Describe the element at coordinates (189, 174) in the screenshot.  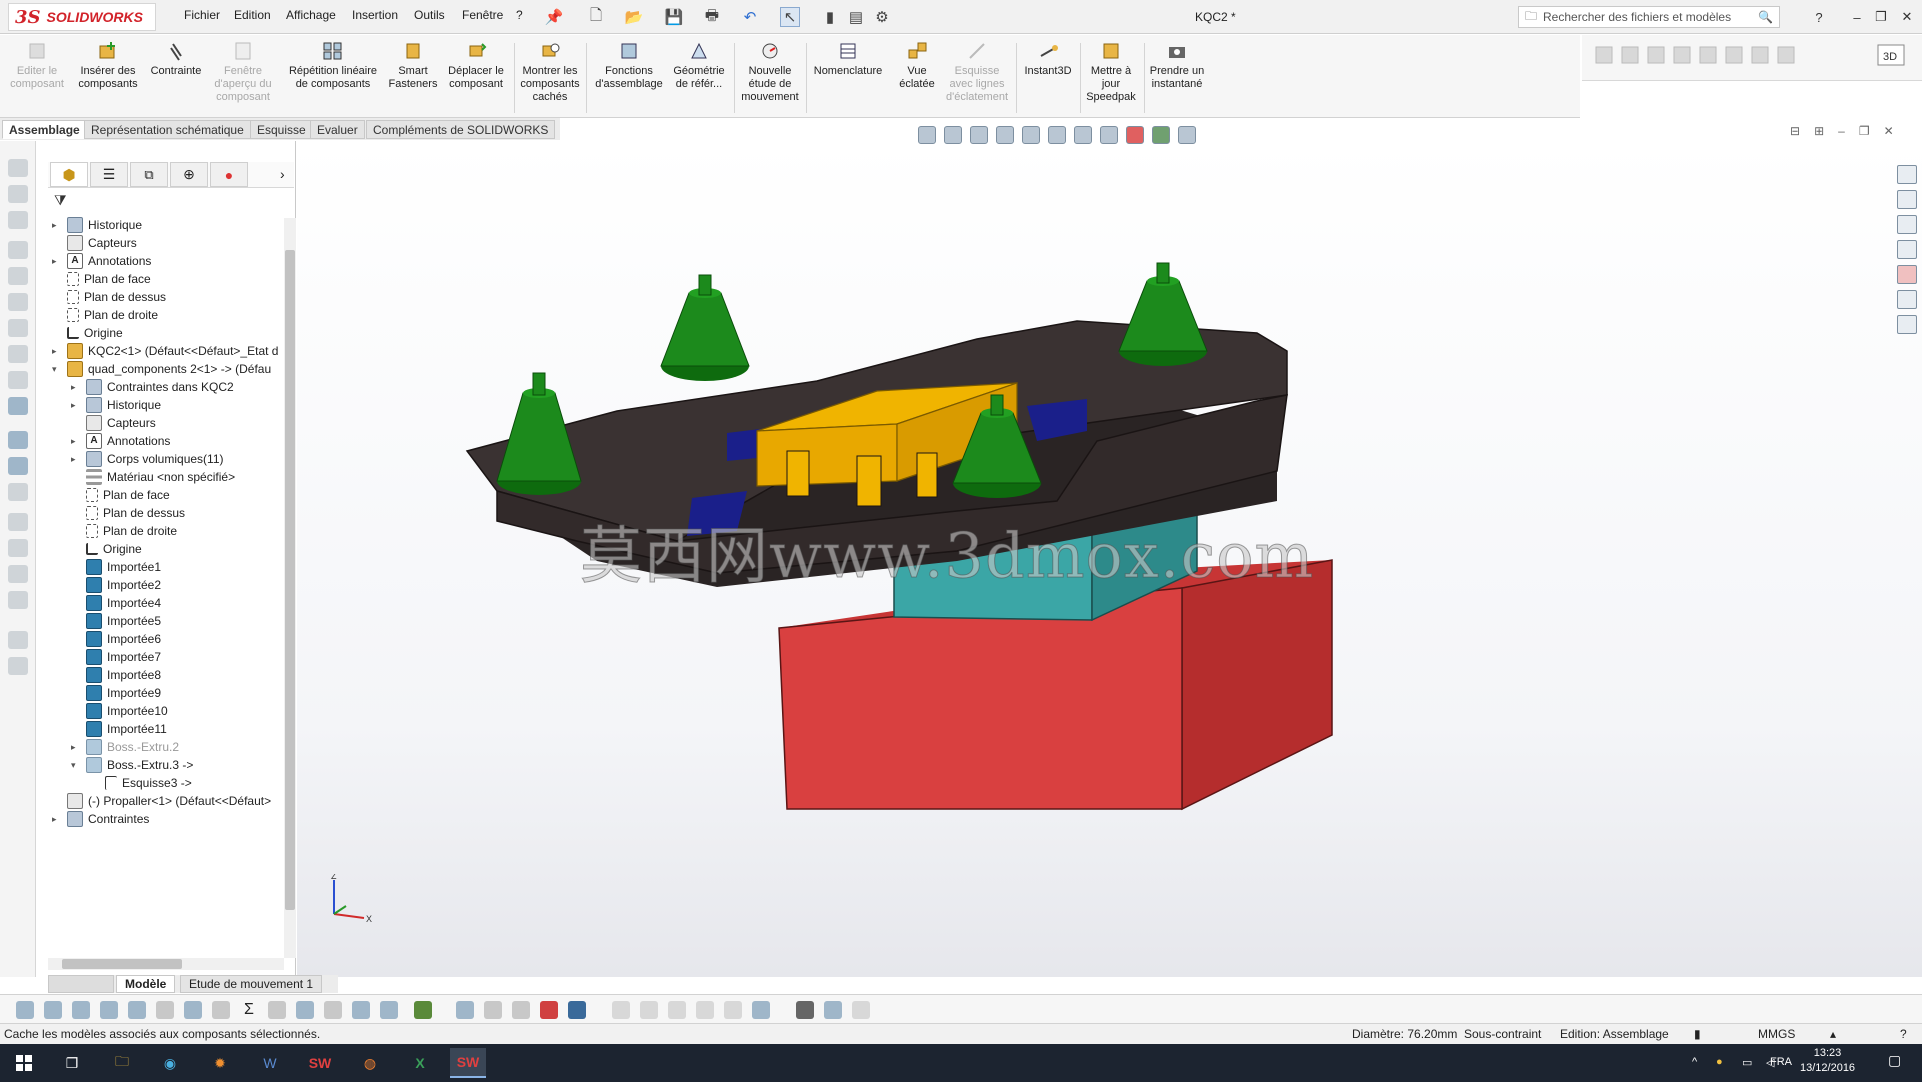
I see `dimxpert-tab-icon: ⊕` at that location.